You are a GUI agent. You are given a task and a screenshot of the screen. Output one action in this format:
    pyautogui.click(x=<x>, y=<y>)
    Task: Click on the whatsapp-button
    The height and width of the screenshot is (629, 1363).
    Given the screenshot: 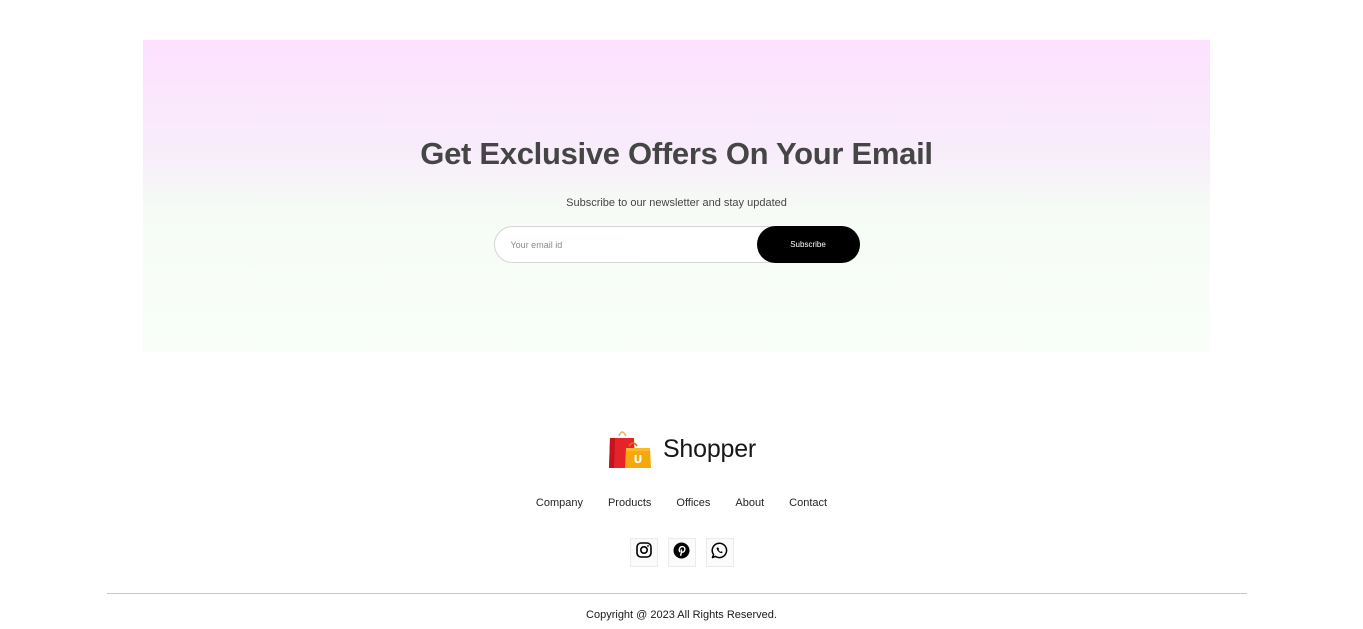 What is the action you would take?
    pyautogui.click(x=719, y=552)
    